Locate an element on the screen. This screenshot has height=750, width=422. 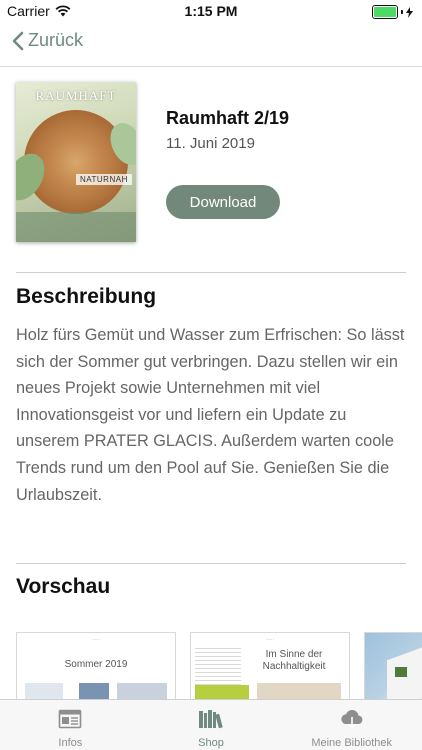
news-icon is located at coordinates (70, 719).